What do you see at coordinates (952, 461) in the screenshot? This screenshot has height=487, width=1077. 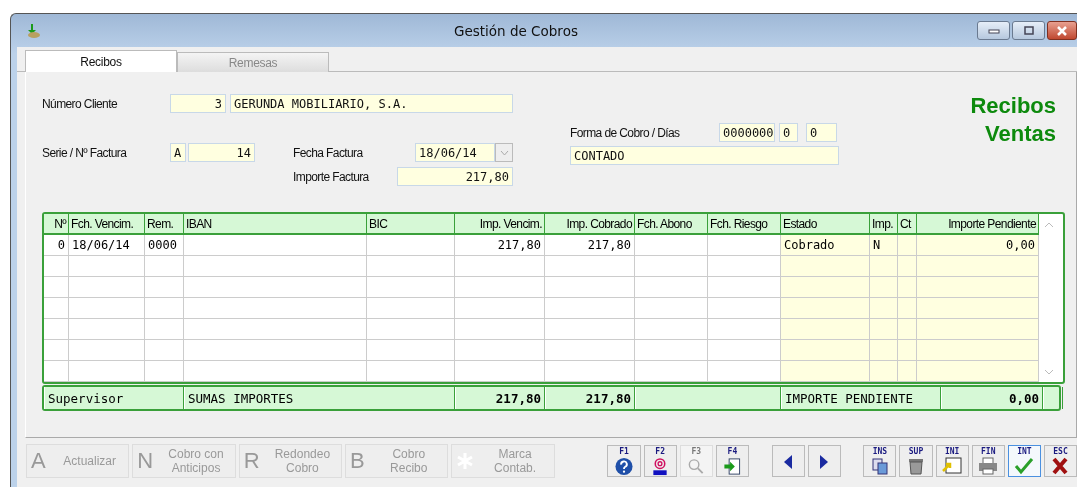 I see `command-key-button: INI` at bounding box center [952, 461].